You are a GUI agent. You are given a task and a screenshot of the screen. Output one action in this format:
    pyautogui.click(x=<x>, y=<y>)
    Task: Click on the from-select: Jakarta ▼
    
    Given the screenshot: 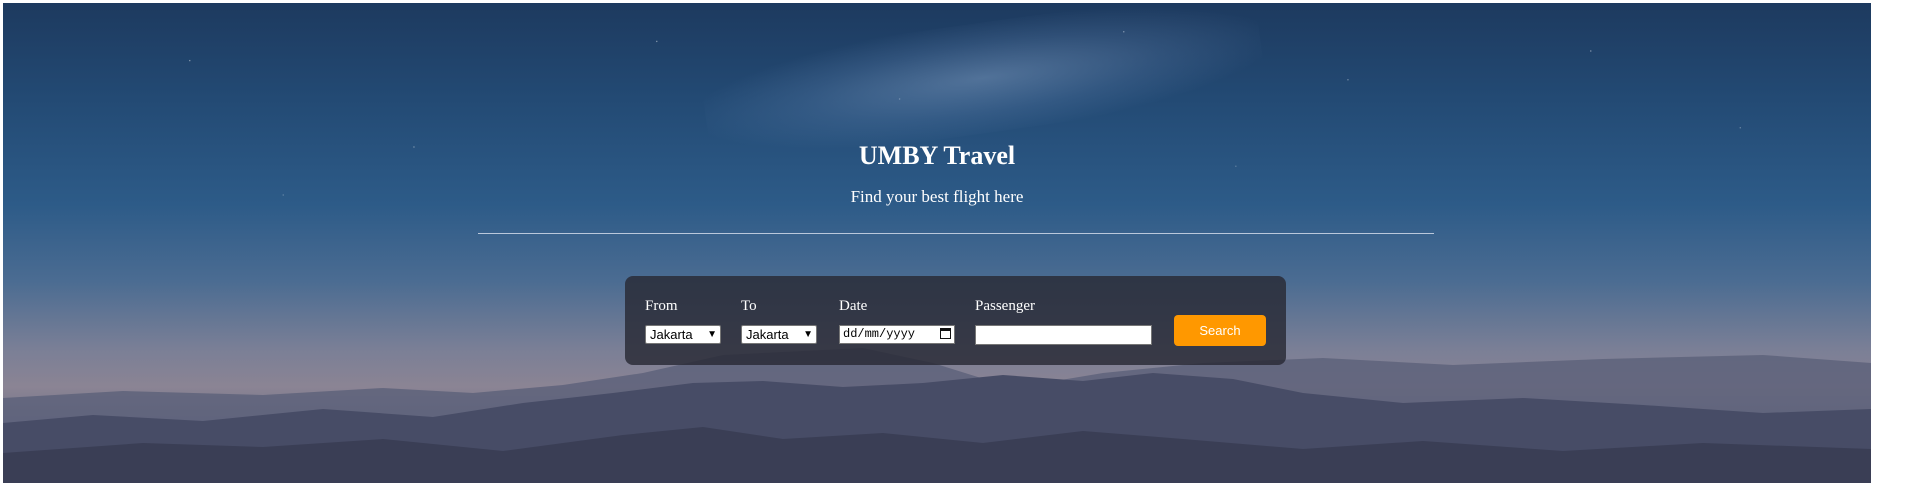 What is the action you would take?
    pyautogui.click(x=683, y=334)
    